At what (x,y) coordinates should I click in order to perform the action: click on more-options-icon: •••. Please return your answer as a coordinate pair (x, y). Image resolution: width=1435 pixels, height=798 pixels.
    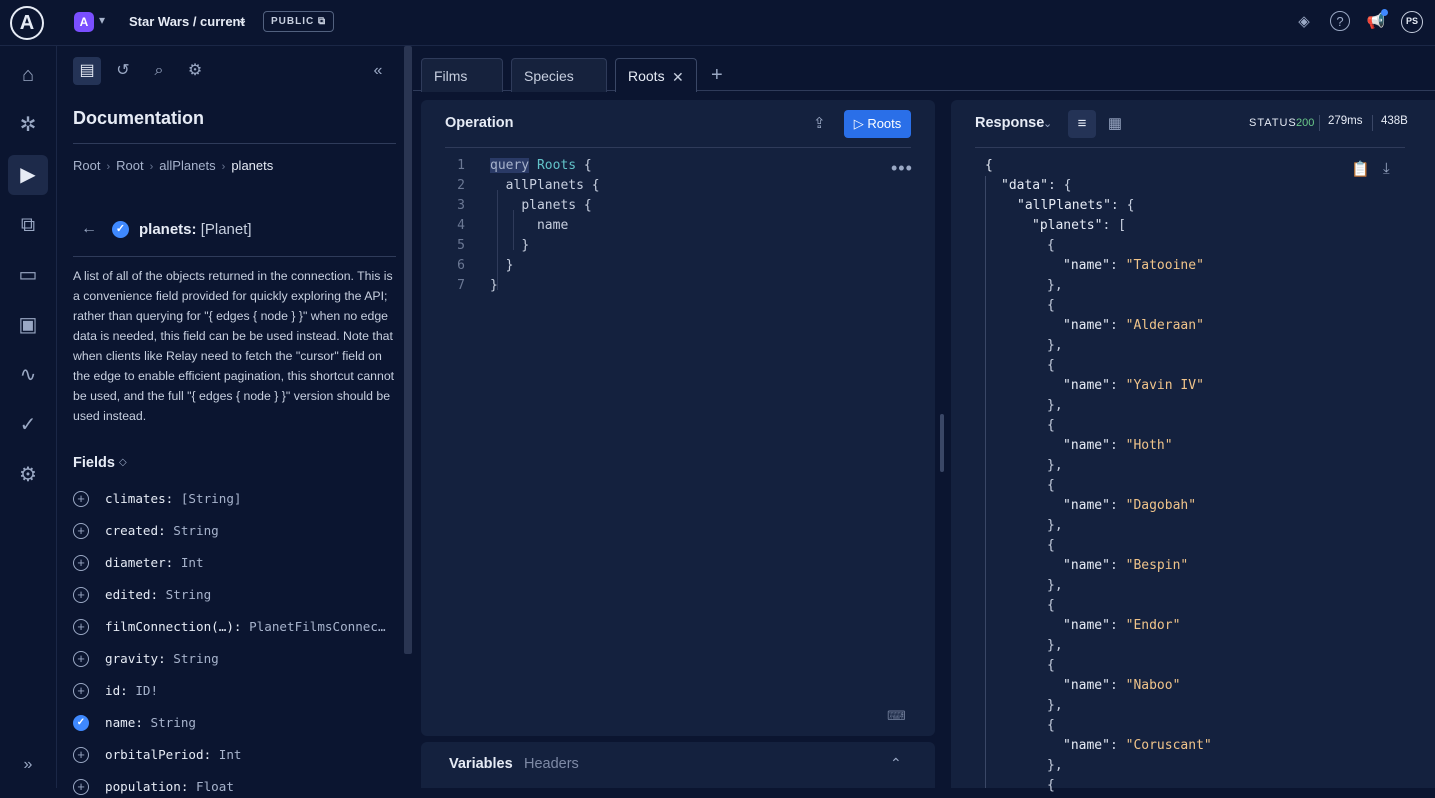
    Looking at the image, I should click on (902, 168).